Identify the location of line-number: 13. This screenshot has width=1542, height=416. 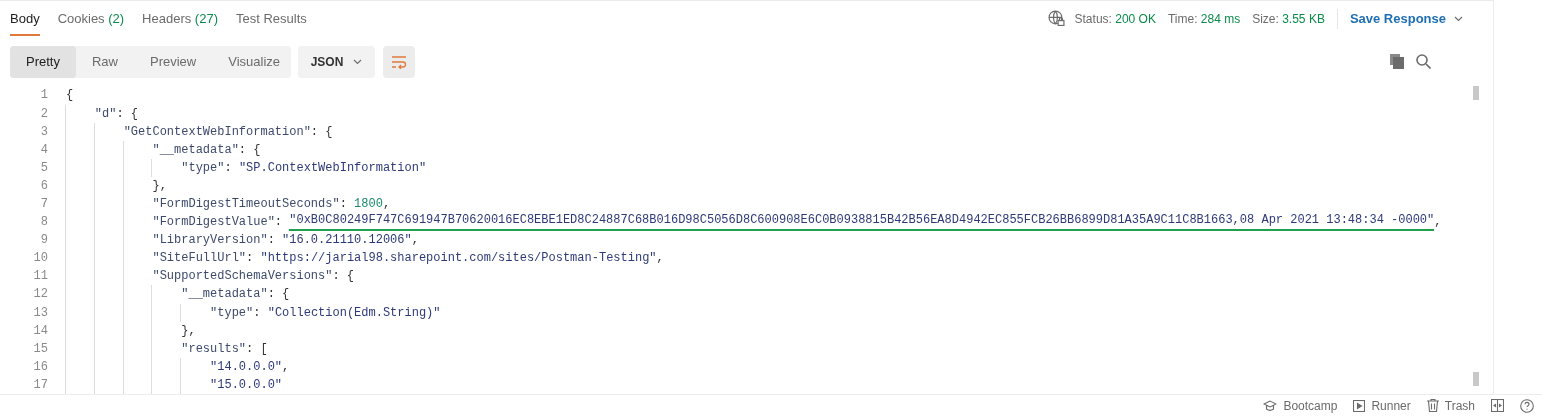
(40, 313).